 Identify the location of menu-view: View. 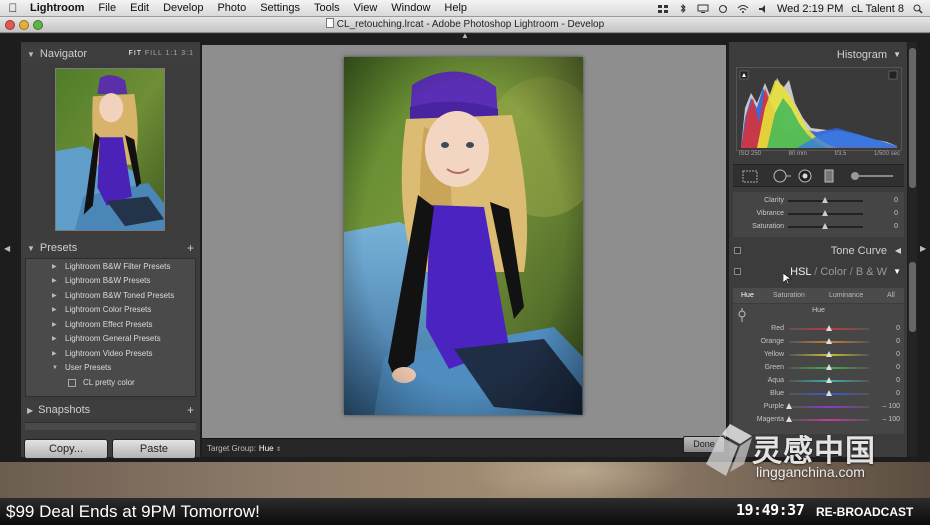
(366, 8).